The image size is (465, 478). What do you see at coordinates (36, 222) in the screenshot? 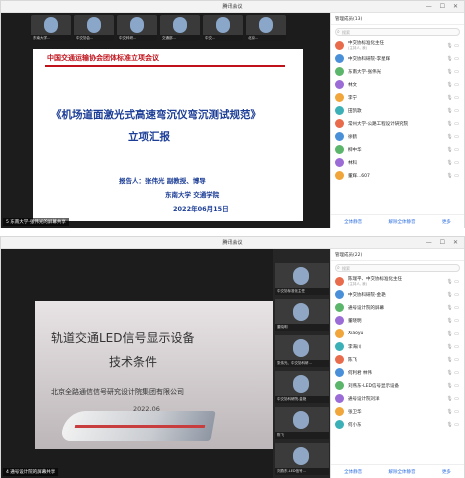
I see `screen-share-label: 5 东南大学-张伟光的屏幕共享` at bounding box center [36, 222].